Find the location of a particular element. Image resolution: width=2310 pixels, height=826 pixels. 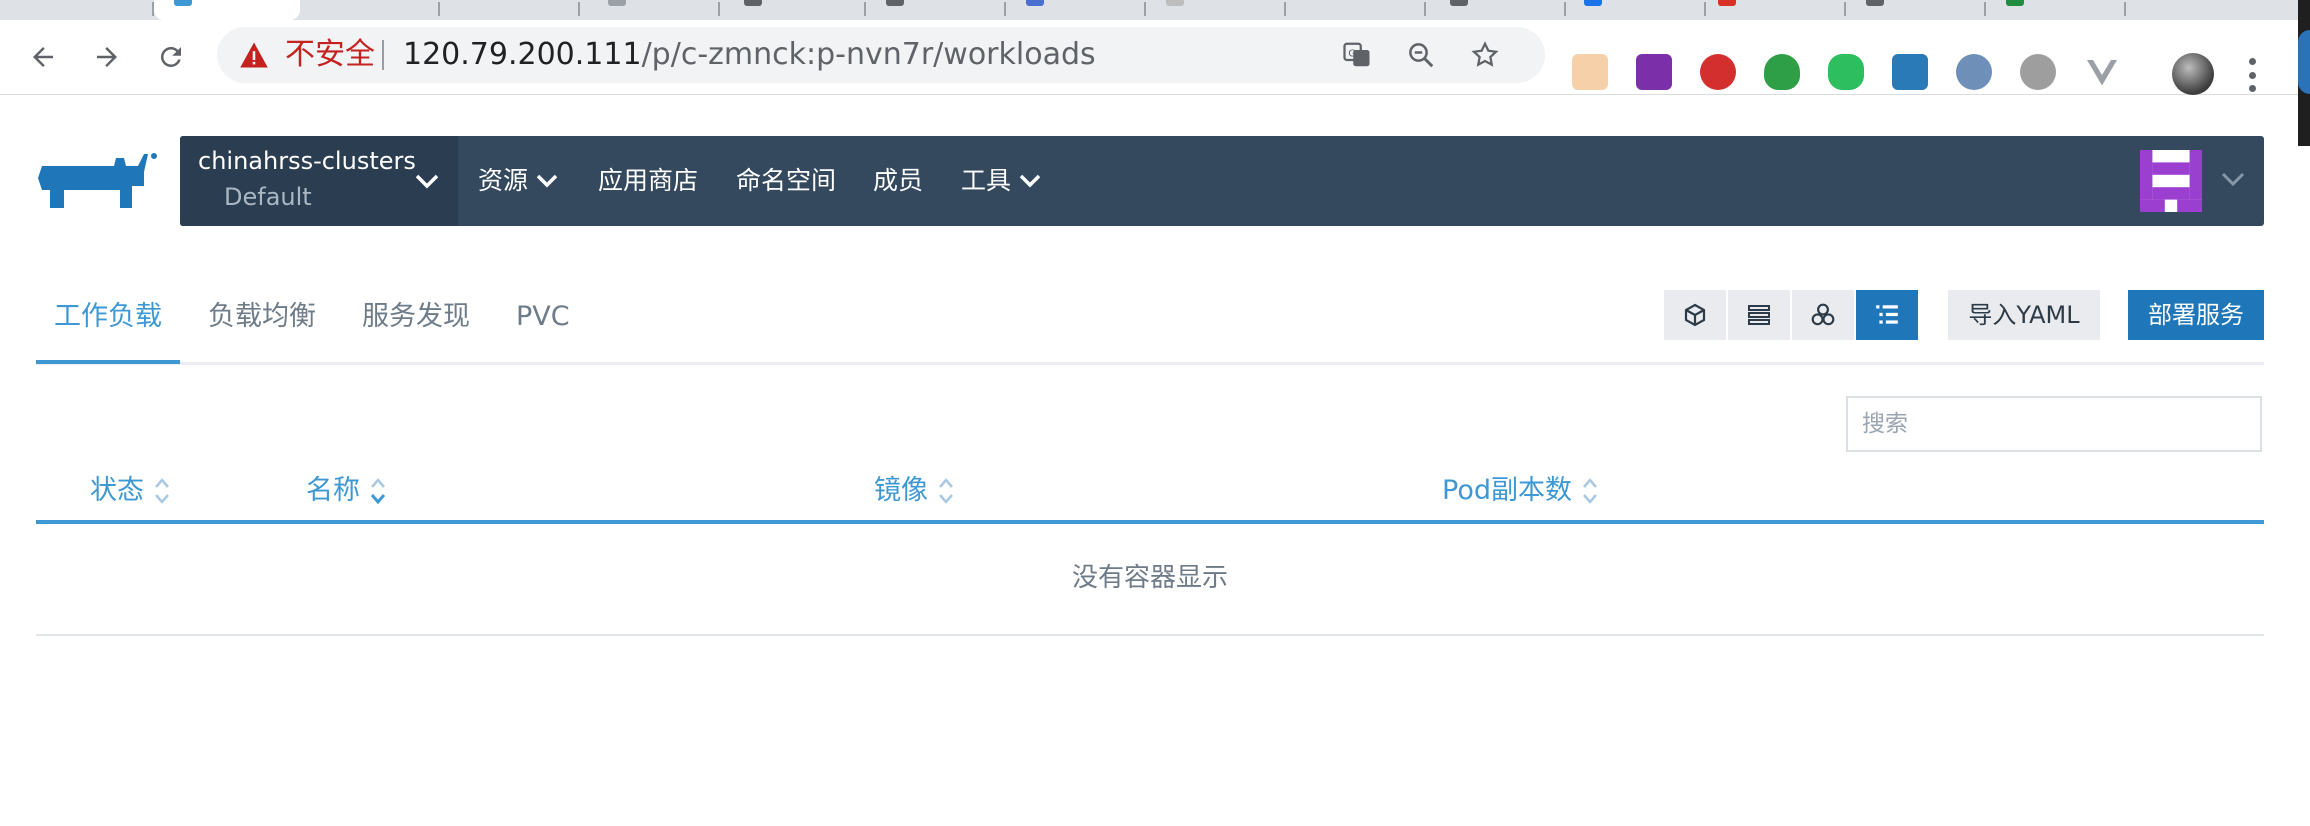

back-button is located at coordinates (43, 57).